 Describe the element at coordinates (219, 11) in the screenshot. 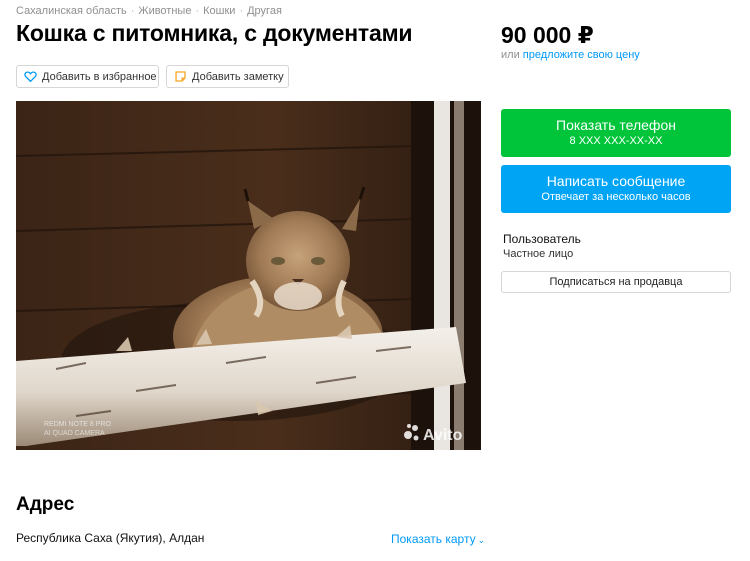

I see `breadcrumb-item-cats: Кошки` at that location.